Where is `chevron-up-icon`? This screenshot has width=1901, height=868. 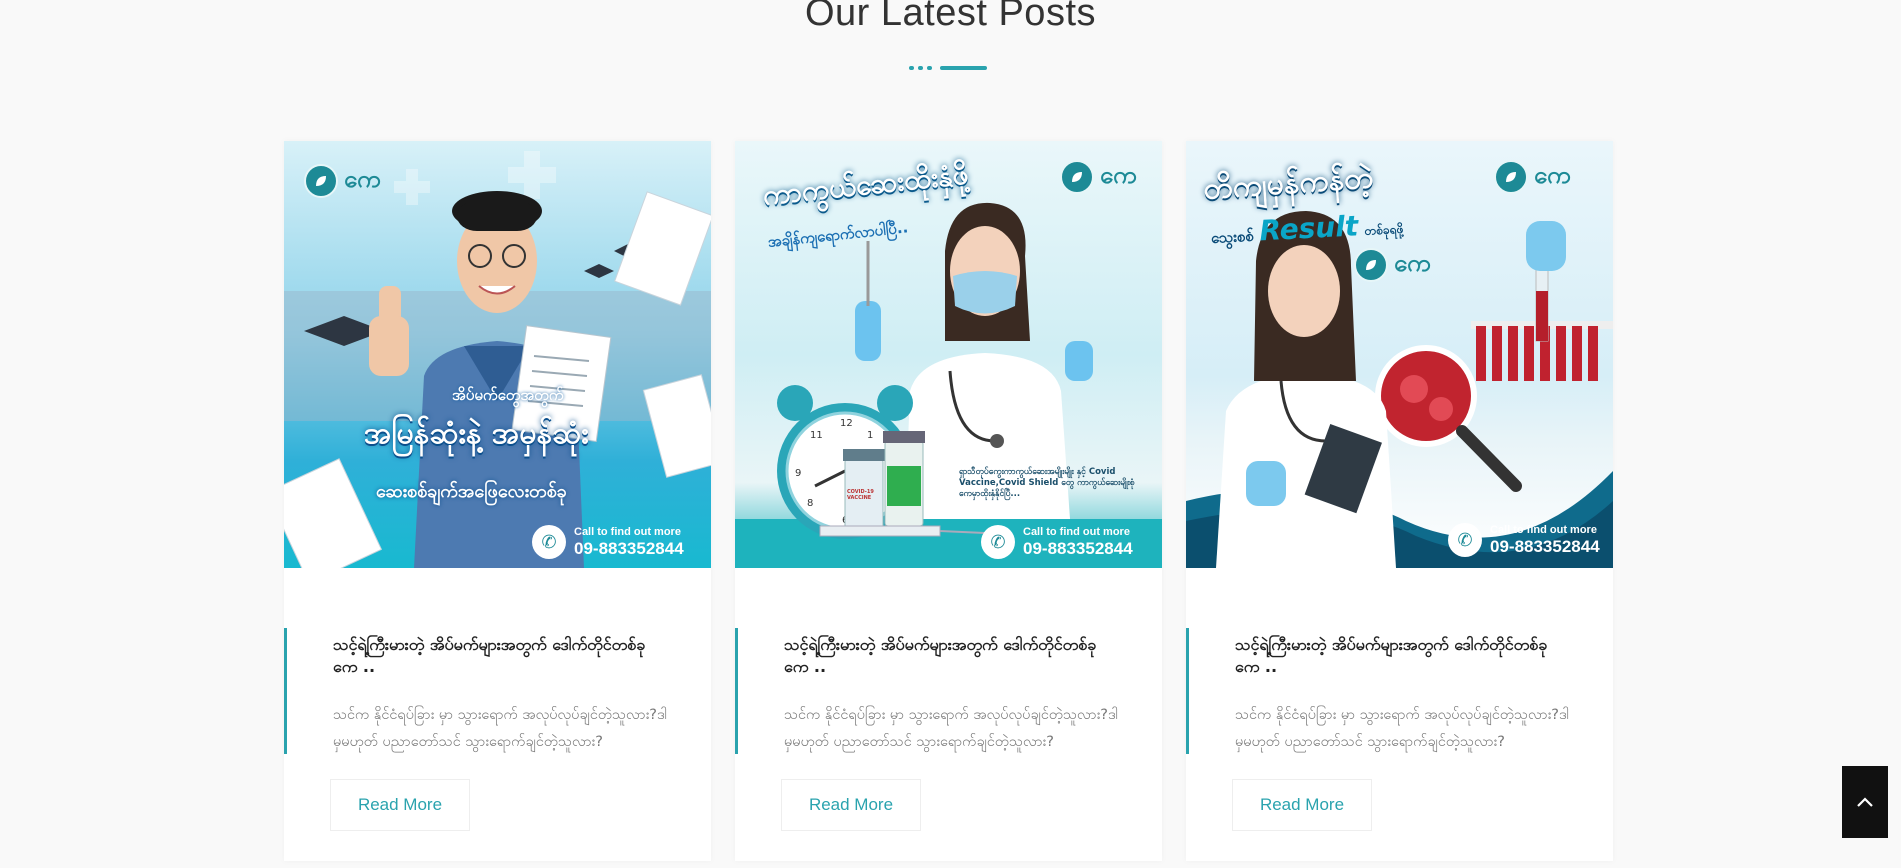 chevron-up-icon is located at coordinates (1865, 802).